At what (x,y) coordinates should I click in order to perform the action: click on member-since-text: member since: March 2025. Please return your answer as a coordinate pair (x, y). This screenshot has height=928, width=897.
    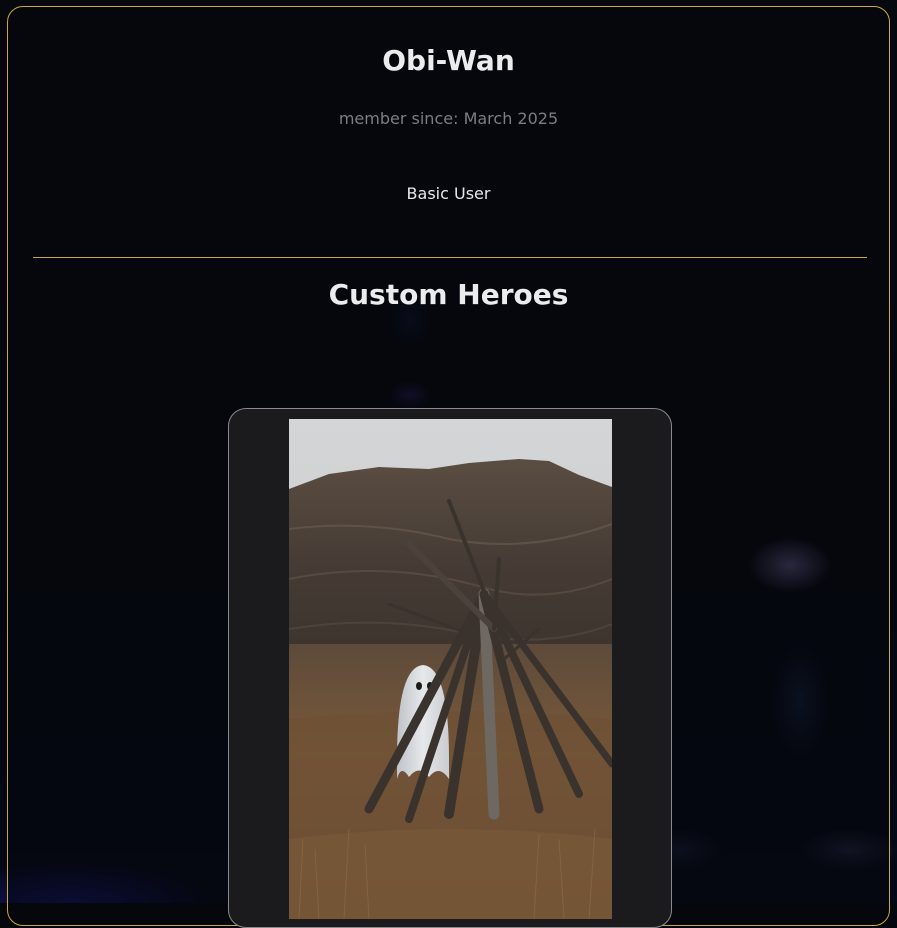
    Looking at the image, I should click on (448, 118).